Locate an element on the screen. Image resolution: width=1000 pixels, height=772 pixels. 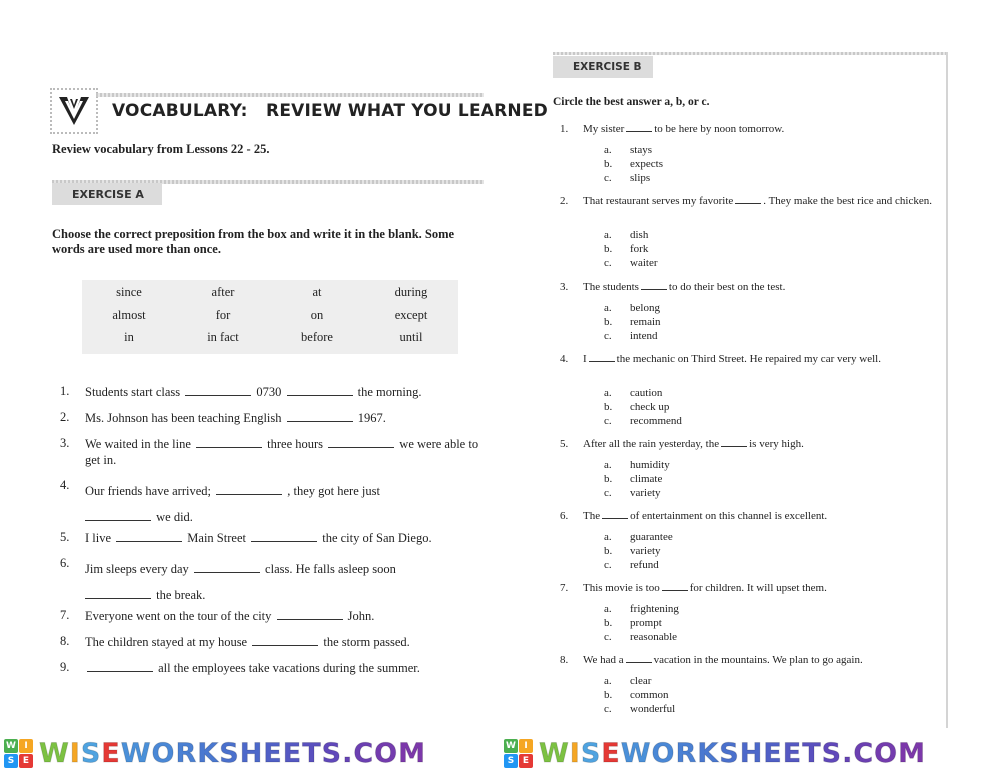
answer-option: b. common is located at coordinates (639, 695).